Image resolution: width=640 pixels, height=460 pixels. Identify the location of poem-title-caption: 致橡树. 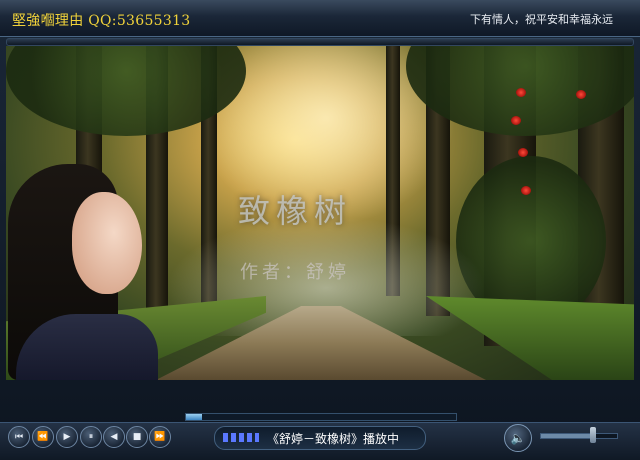
(295, 211).